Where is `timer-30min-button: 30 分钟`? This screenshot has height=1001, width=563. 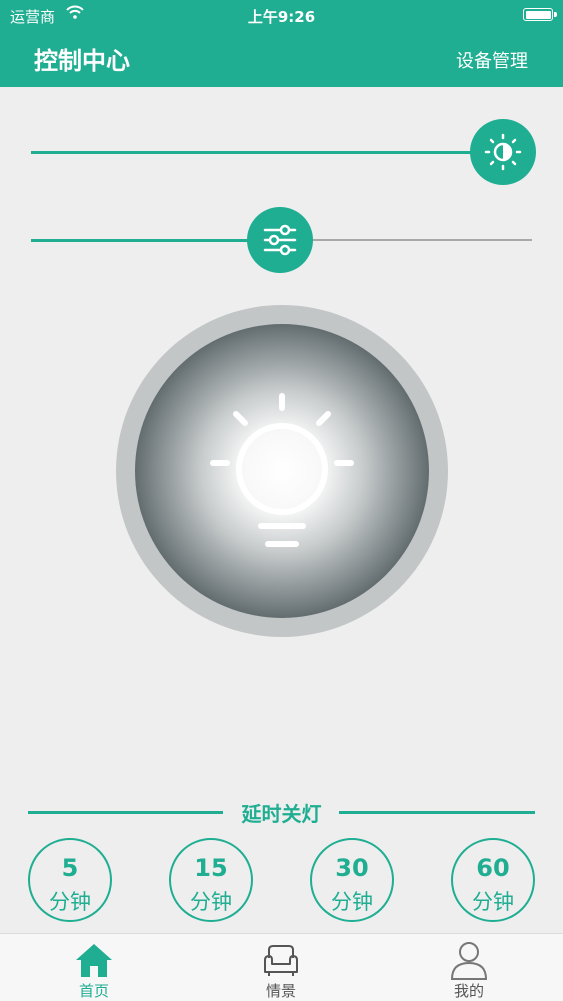
timer-30min-button: 30 分钟 is located at coordinates (352, 880).